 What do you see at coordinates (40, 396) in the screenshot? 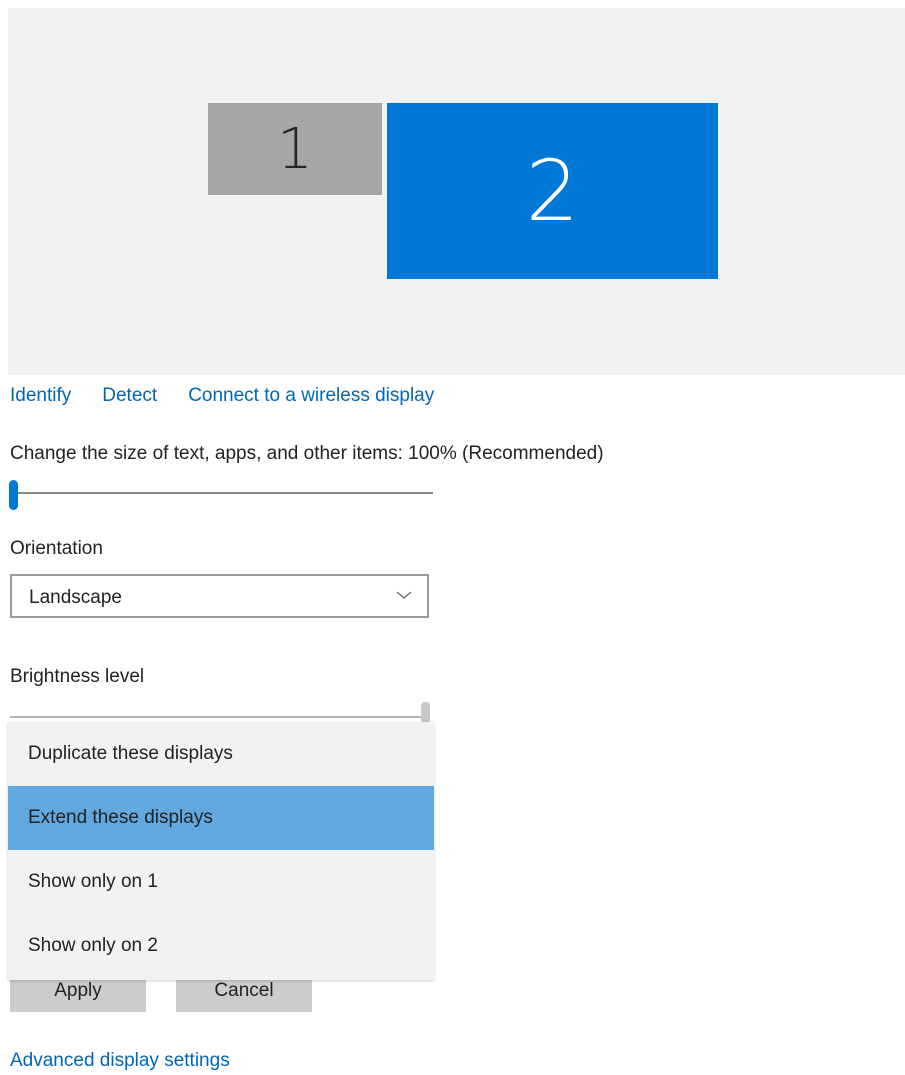
I see `identify-link: Identify` at bounding box center [40, 396].